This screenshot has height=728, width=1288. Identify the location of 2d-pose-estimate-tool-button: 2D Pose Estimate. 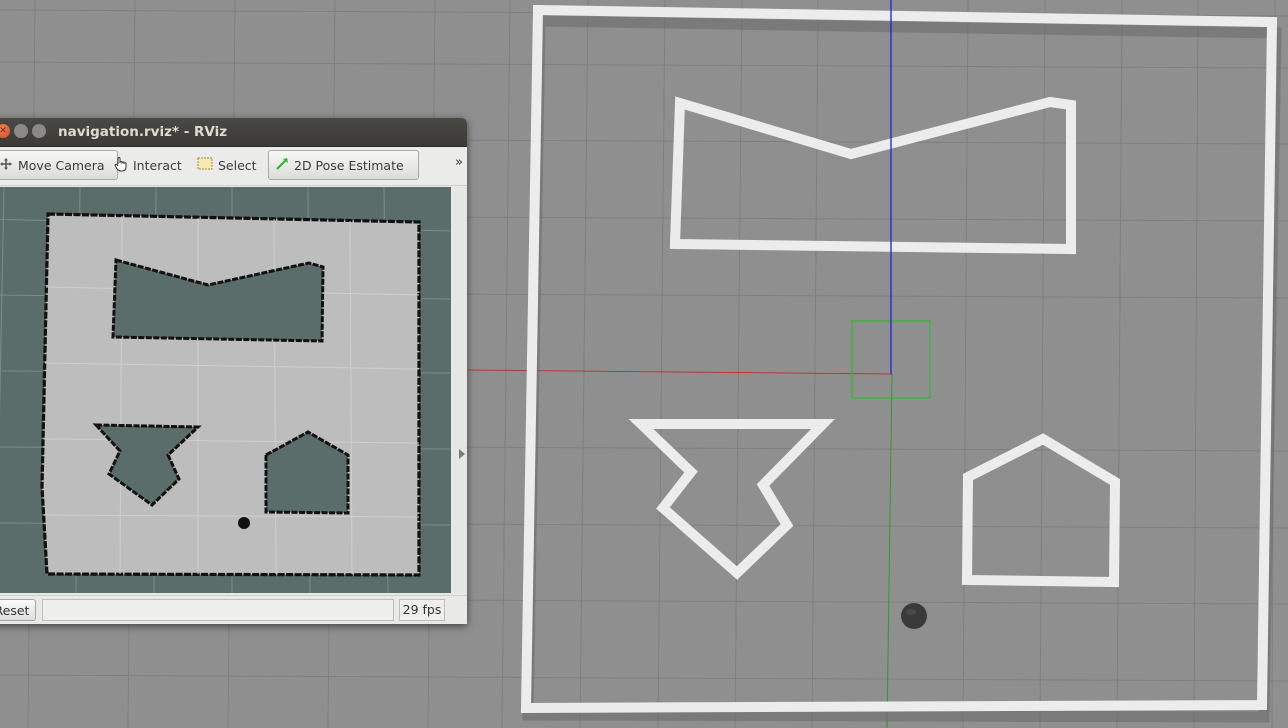
(343, 165).